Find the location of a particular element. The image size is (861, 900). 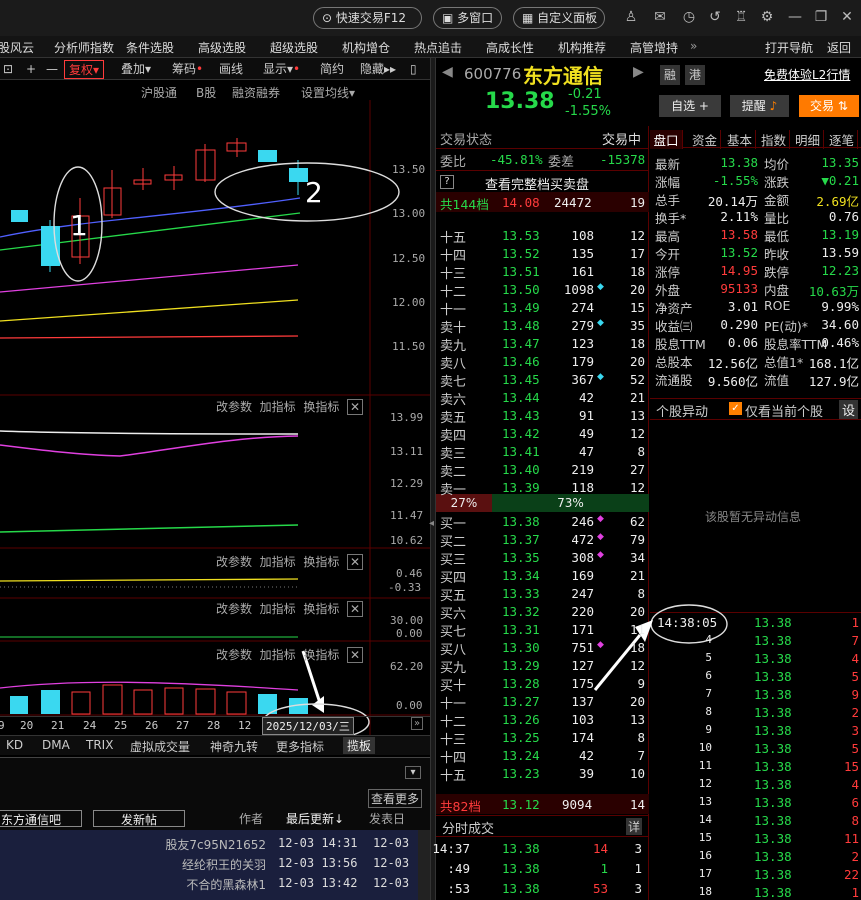

menu-item: 热点追击 is located at coordinates (438, 47).